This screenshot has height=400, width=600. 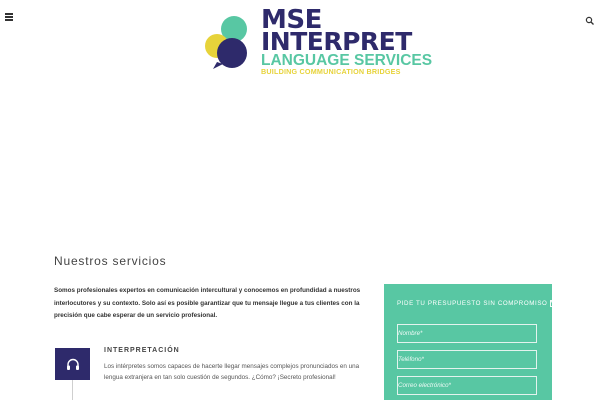 What do you see at coordinates (110, 261) in the screenshot?
I see `section-title: Nuestros servicios` at bounding box center [110, 261].